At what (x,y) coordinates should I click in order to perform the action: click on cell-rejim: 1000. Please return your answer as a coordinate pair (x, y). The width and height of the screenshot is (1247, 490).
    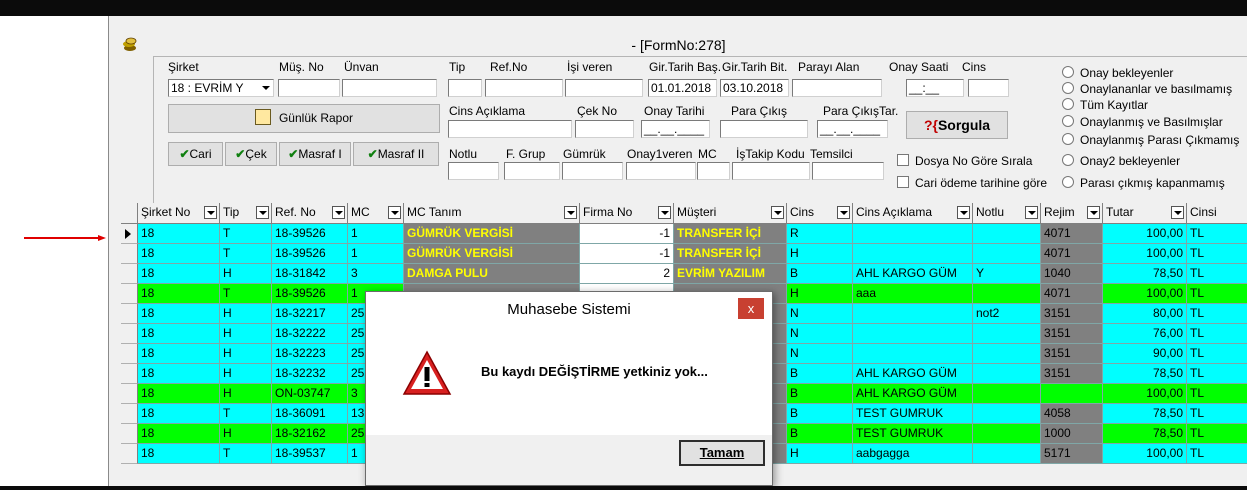
    Looking at the image, I should click on (1072, 434).